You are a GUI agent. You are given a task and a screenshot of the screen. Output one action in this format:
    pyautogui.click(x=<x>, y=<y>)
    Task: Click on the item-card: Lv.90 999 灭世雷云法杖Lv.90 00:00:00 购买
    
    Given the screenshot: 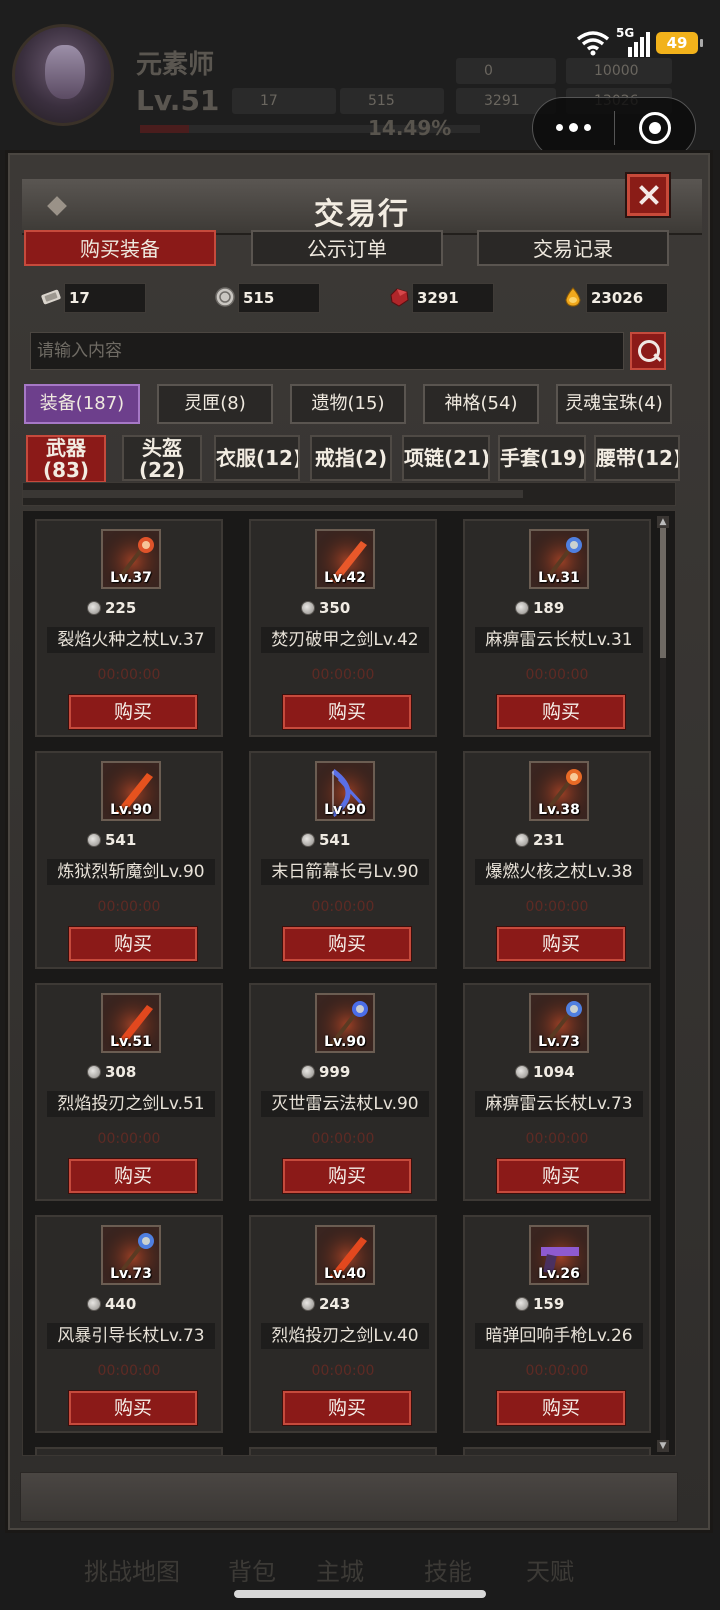 What is the action you would take?
    pyautogui.click(x=343, y=1092)
    